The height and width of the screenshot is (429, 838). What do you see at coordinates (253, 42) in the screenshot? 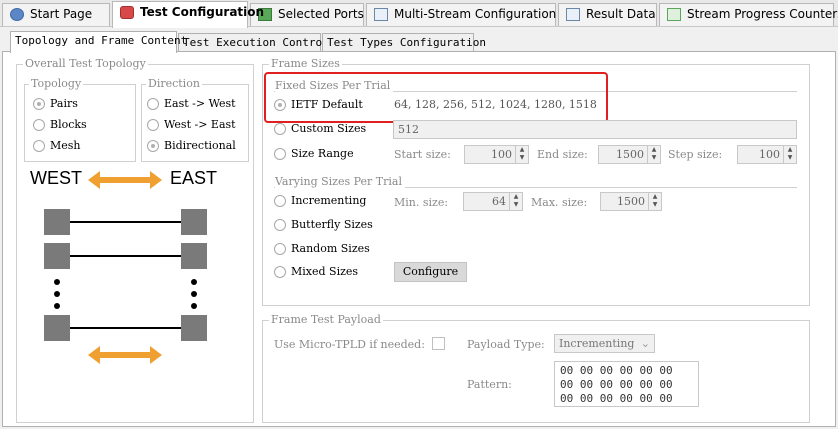
I see `subtab-test-execution-control: Test Execution Control` at bounding box center [253, 42].